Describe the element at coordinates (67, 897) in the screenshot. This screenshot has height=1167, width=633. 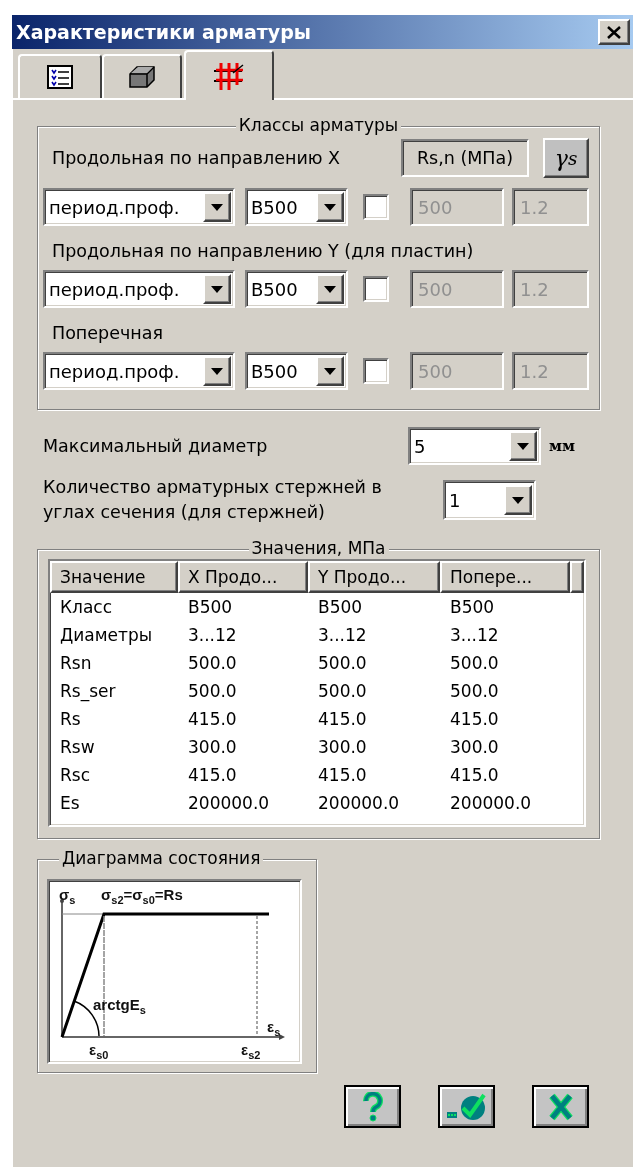
I see `diagram-label: σ$_{s}$` at that location.